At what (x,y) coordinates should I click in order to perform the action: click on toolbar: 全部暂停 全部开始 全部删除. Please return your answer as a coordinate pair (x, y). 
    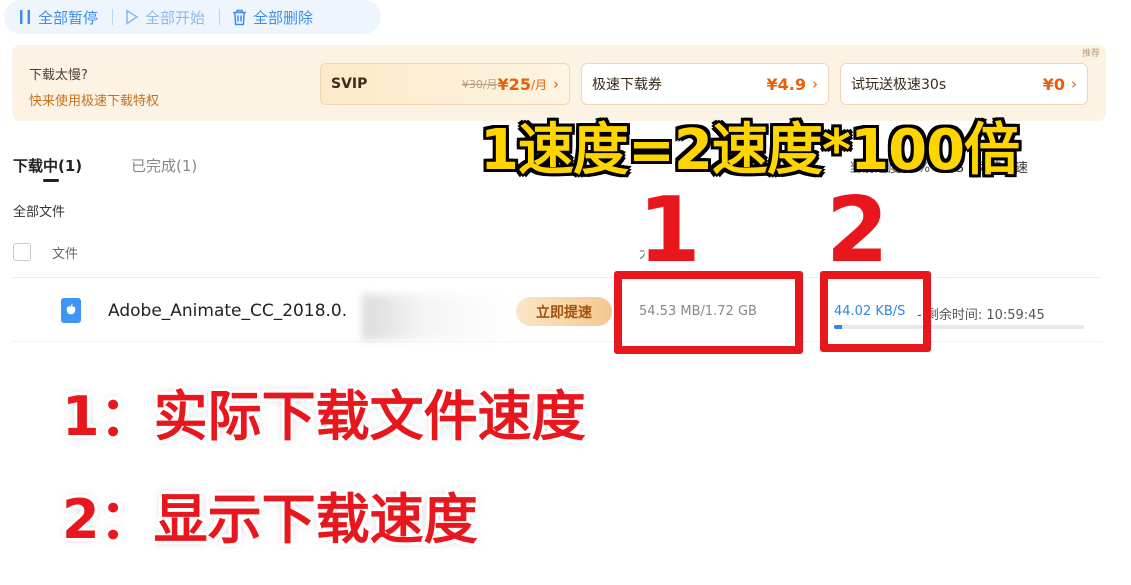
    Looking at the image, I should click on (192, 17).